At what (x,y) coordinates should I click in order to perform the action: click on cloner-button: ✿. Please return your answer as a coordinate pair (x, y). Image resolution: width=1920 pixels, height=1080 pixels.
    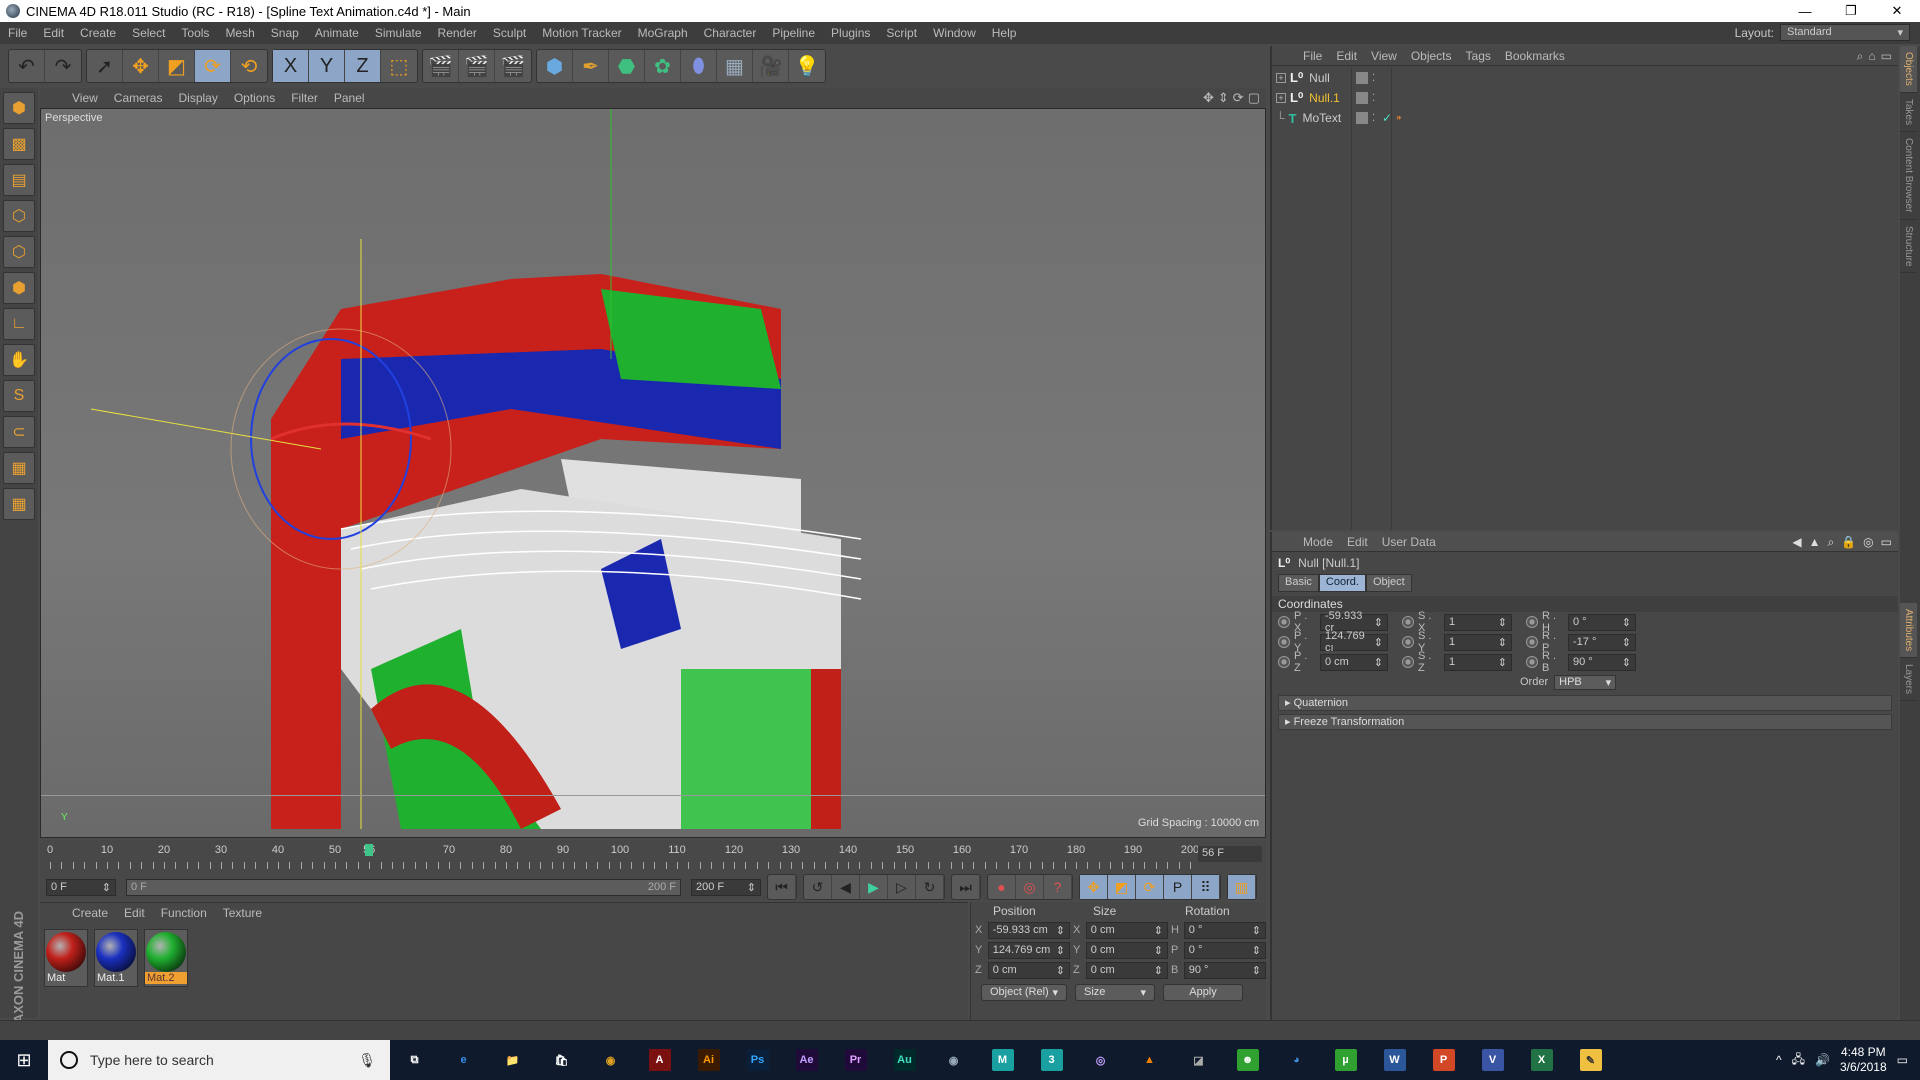
    Looking at the image, I should click on (663, 66).